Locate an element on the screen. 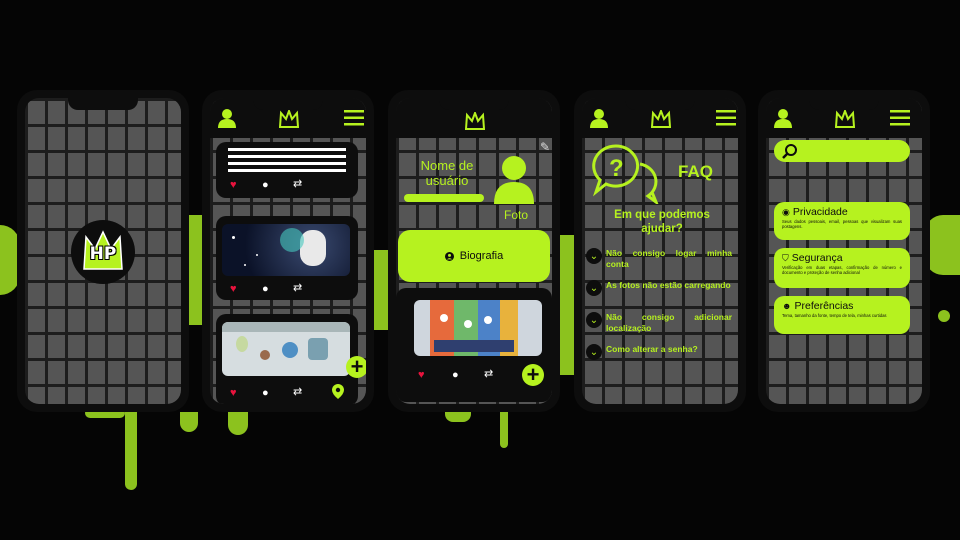 This screenshot has height=540, width=960. edit-pencil-icon: ✎ is located at coordinates (545, 147).